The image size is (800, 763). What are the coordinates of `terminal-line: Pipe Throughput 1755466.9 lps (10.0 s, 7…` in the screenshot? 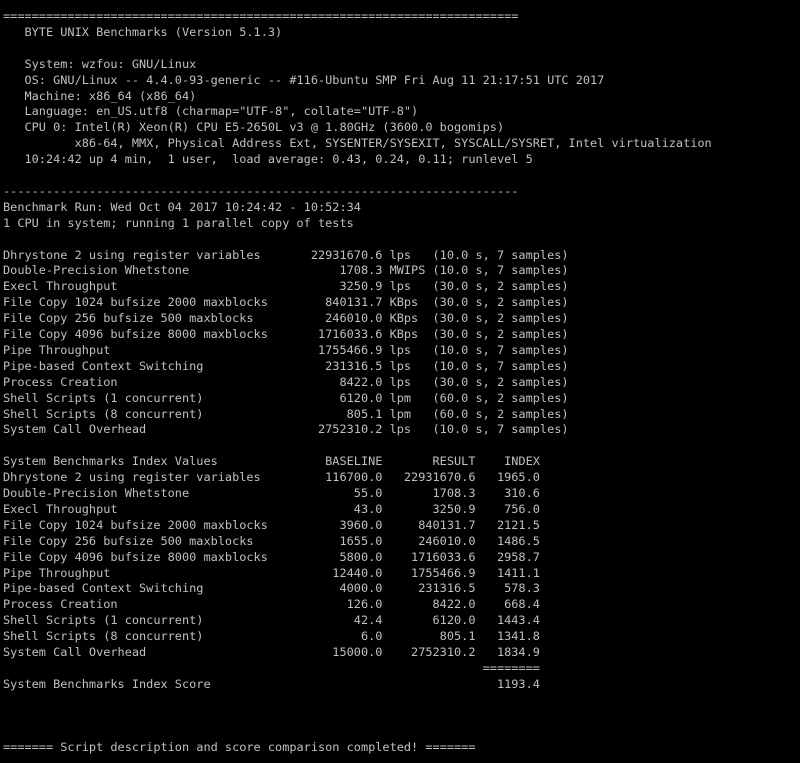 It's located at (286, 349).